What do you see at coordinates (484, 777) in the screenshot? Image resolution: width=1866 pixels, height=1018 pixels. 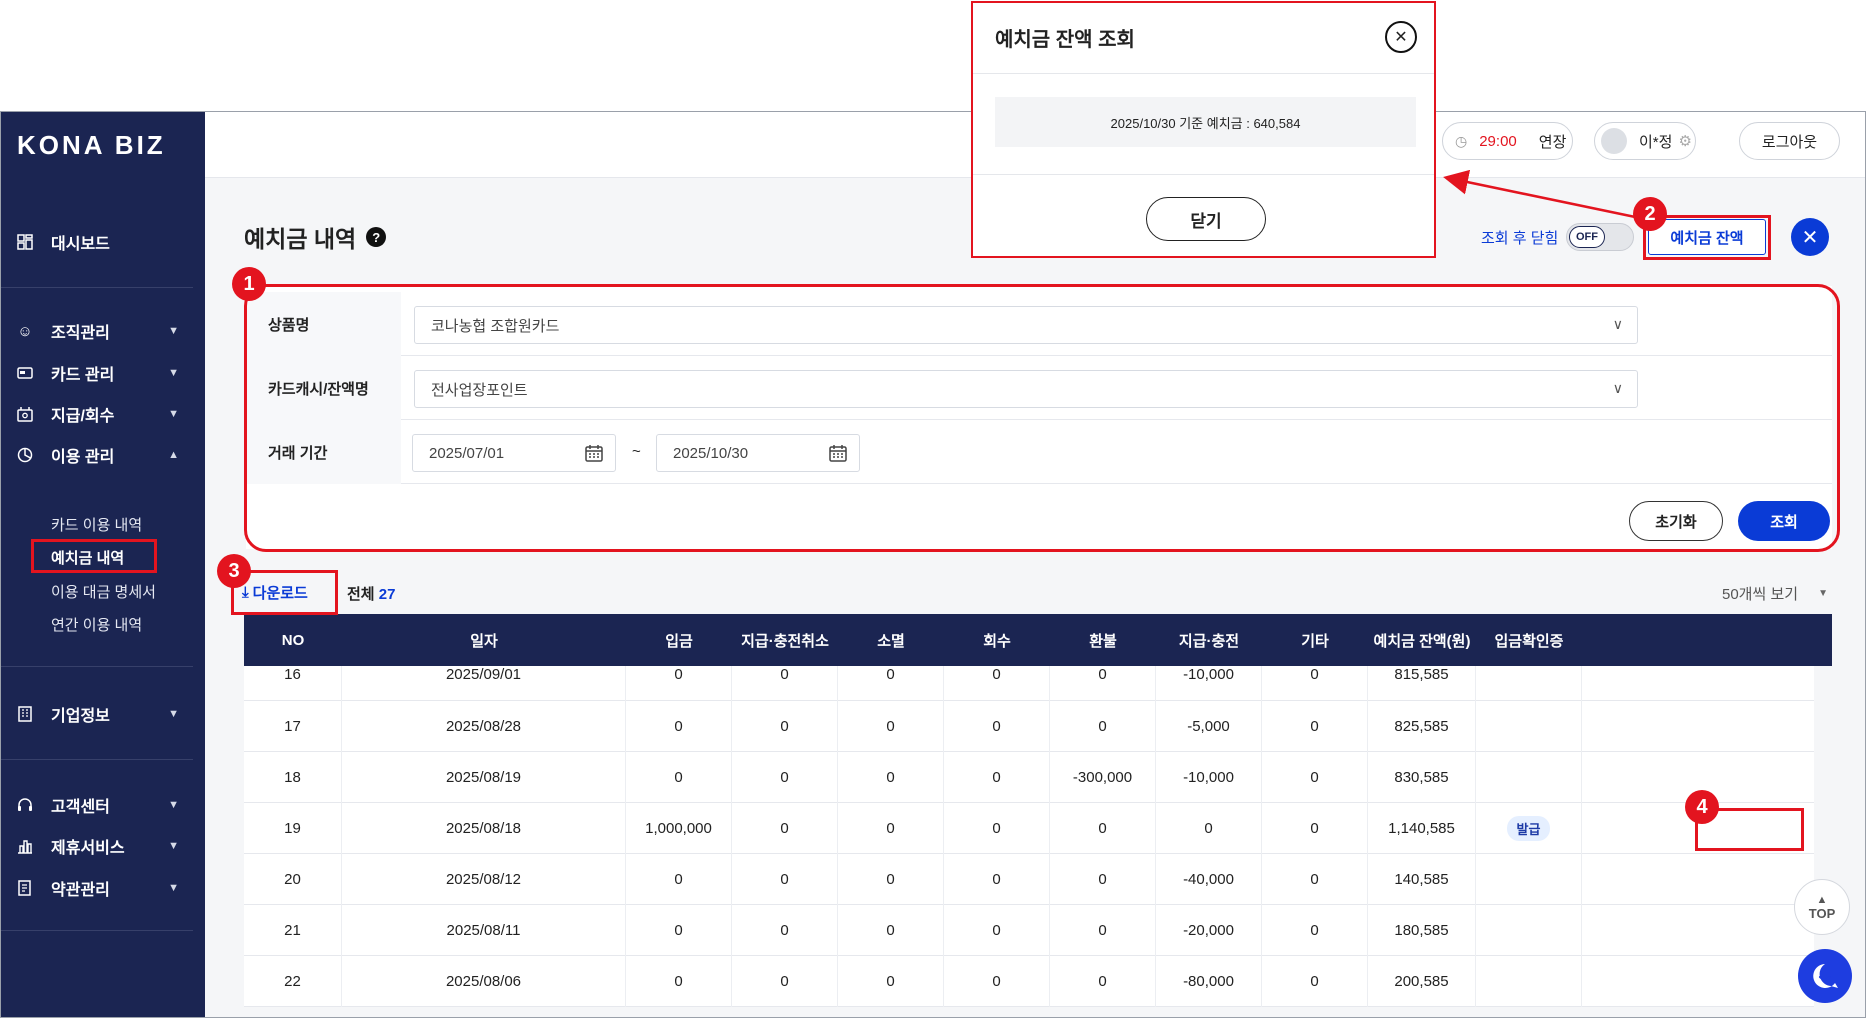 I see `table-cell: 2025/08/19` at bounding box center [484, 777].